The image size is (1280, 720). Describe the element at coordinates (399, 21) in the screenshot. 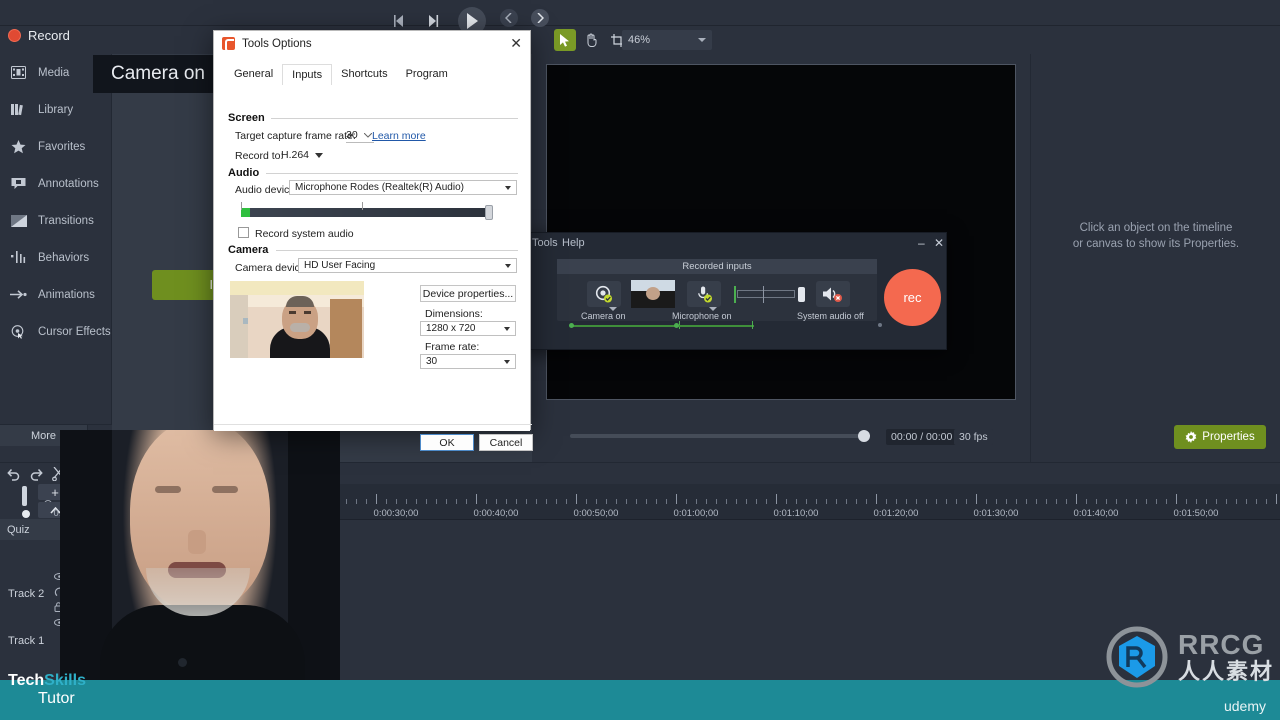

I see `previous-frame-button` at that location.